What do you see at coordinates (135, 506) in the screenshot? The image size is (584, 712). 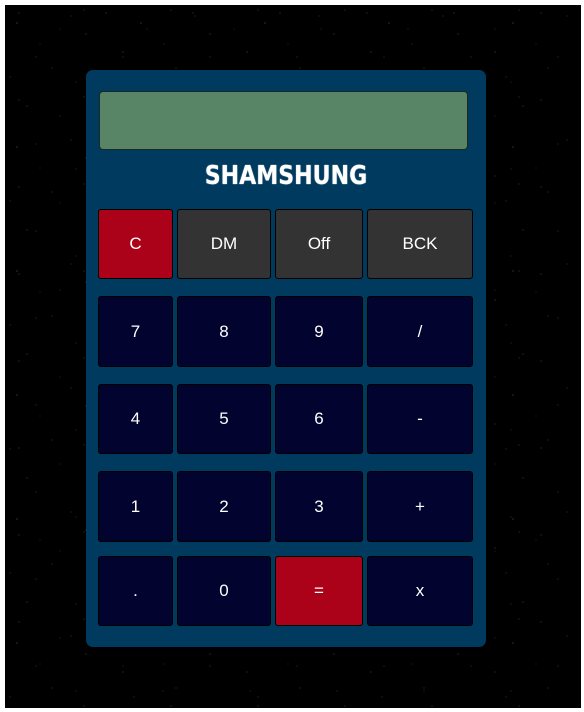 I see `digit-1-button: 1` at bounding box center [135, 506].